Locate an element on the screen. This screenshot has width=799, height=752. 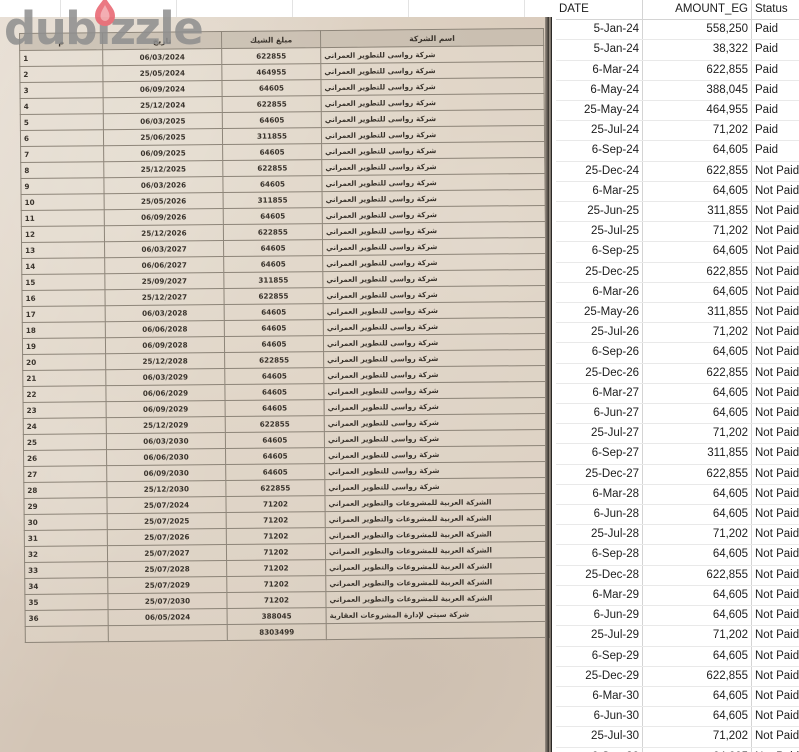
cell-date: 6-Jun-28 is located at coordinates (599, 515).